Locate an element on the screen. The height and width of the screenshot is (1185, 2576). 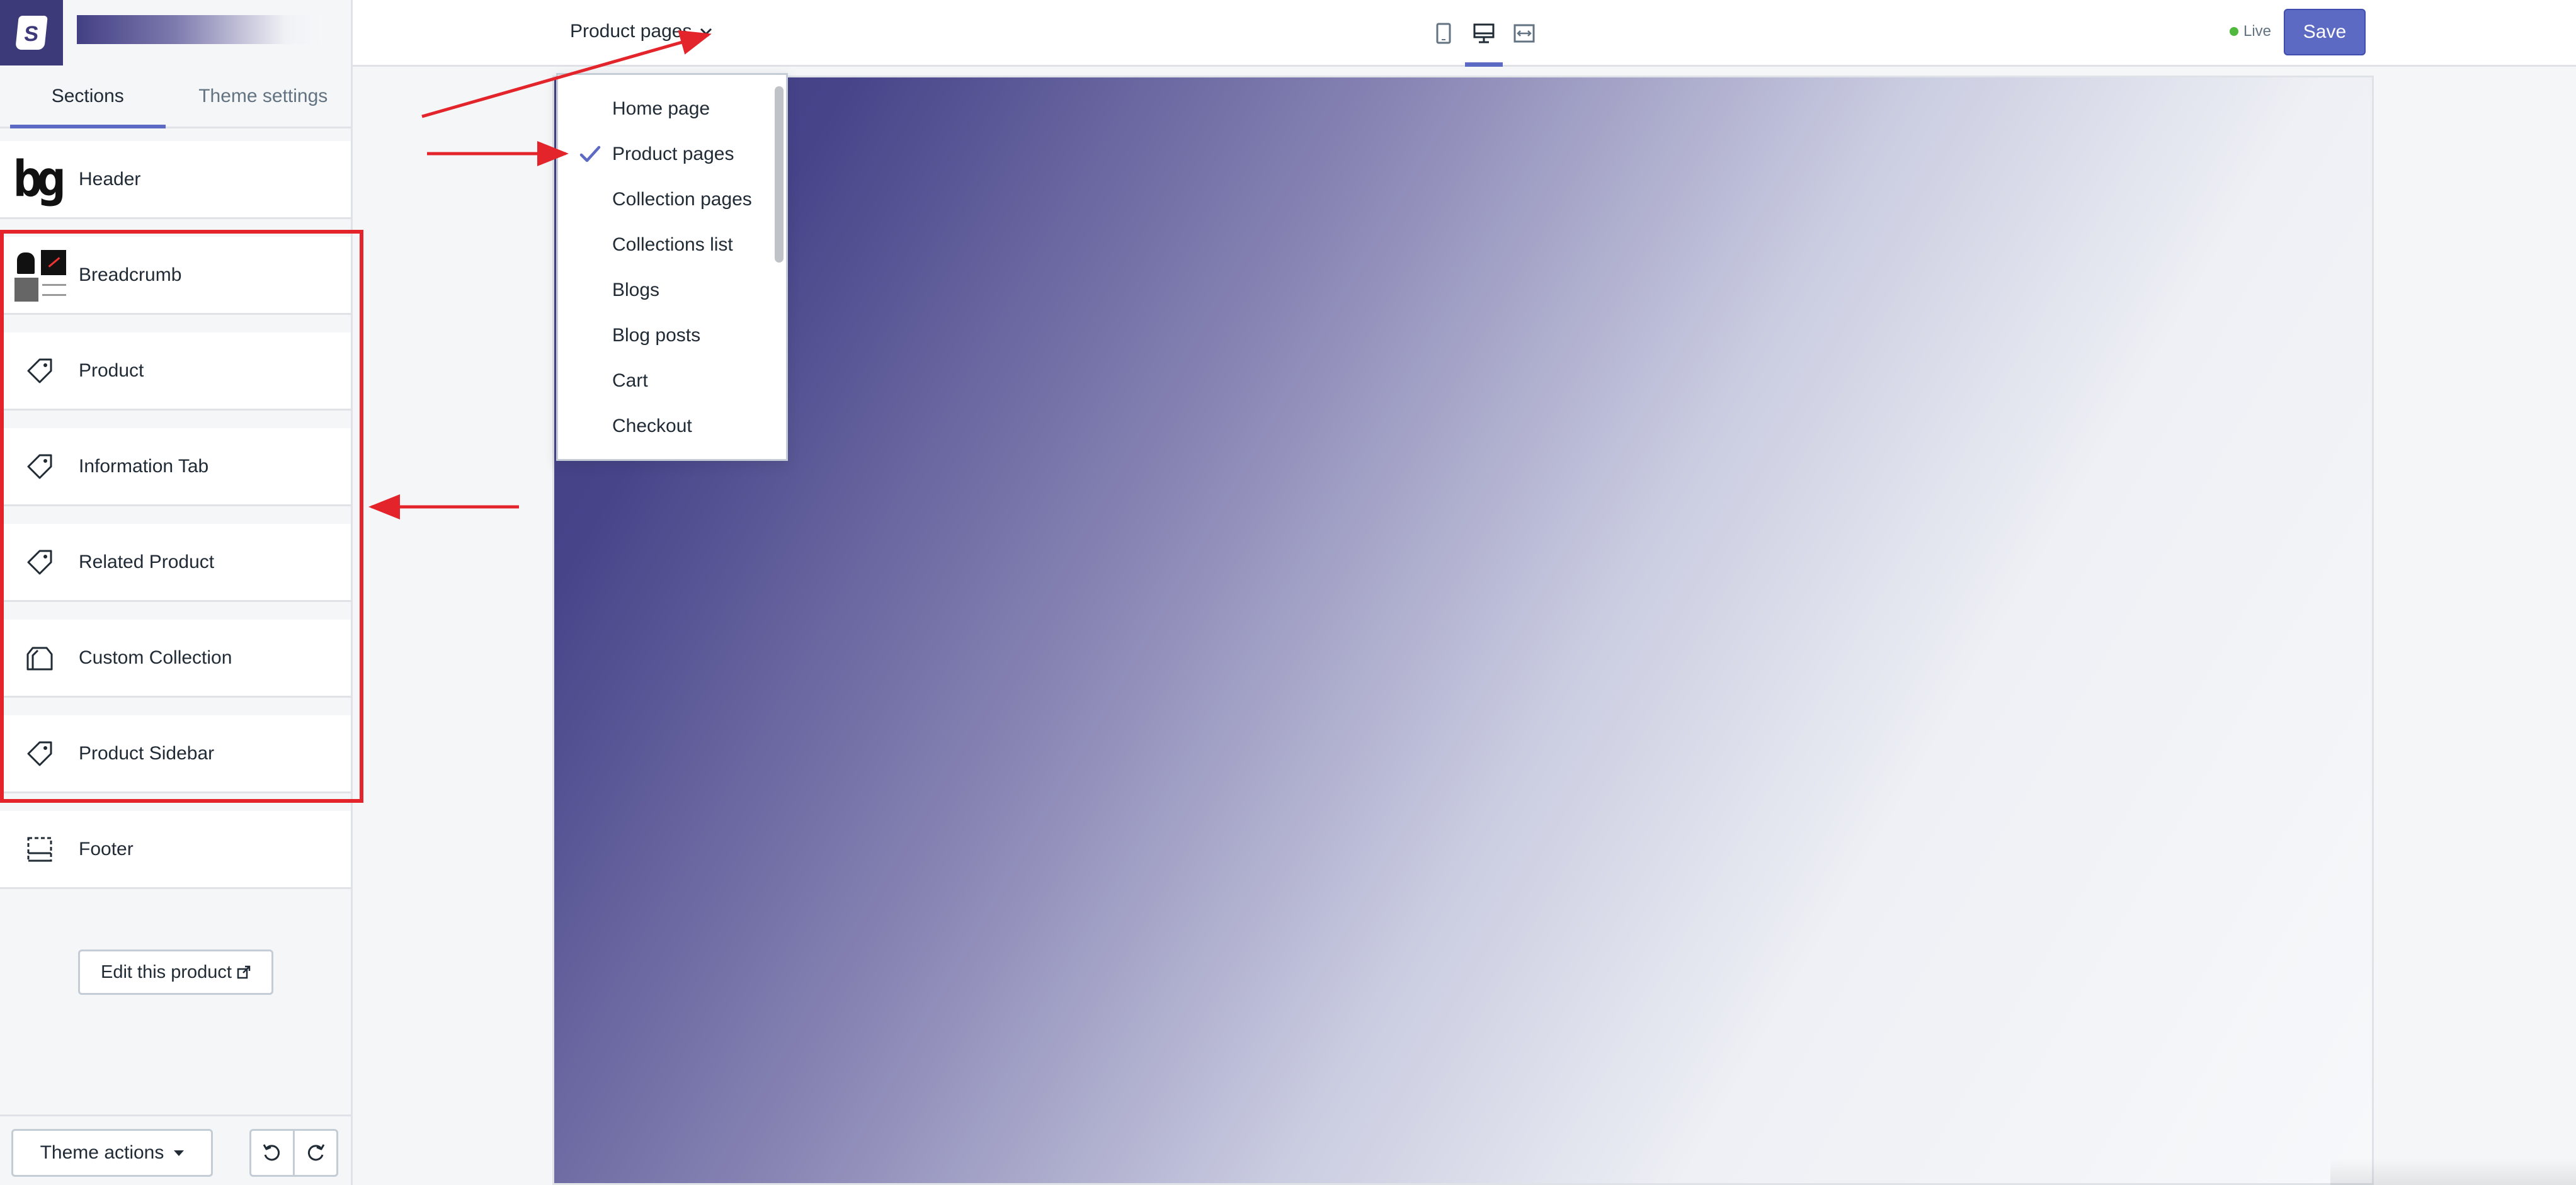
top-bar: Product pages Live Save is located at coordinates (1464, 33).